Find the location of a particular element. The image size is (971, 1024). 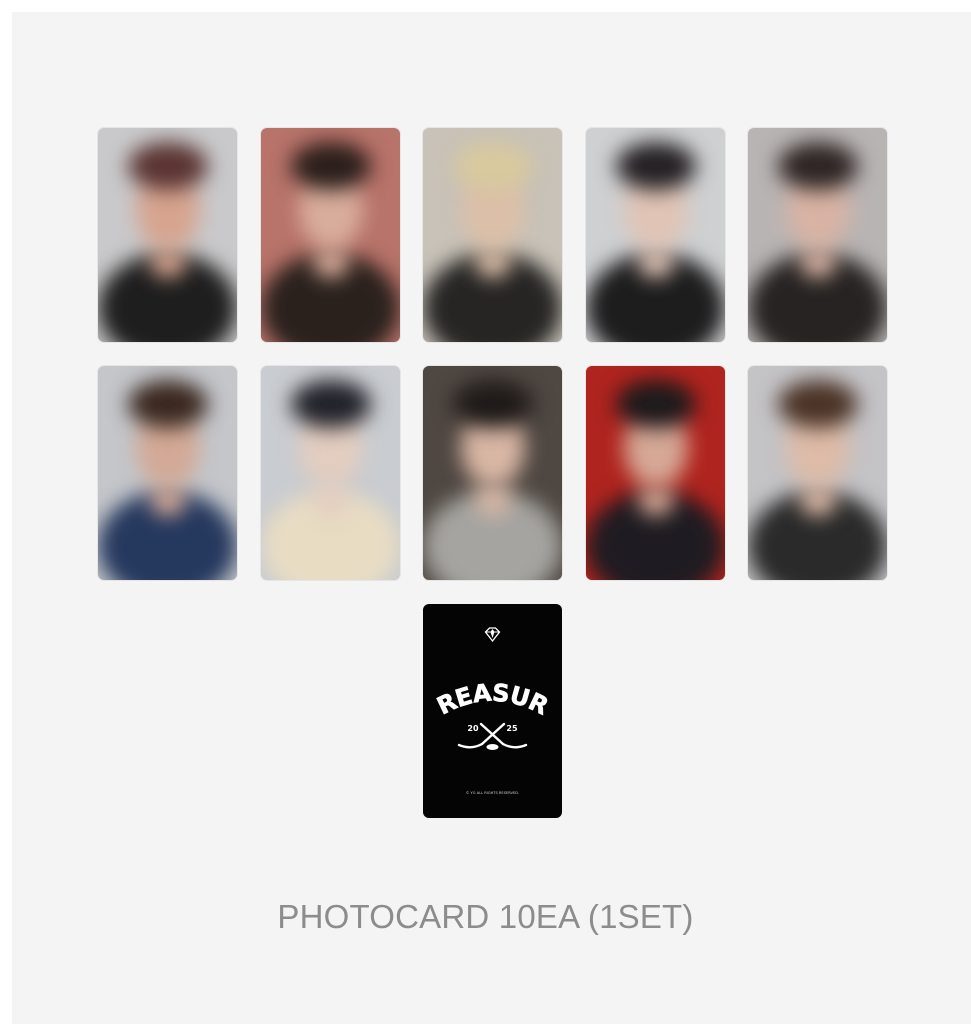

diamond-logo-icon is located at coordinates (492, 635).